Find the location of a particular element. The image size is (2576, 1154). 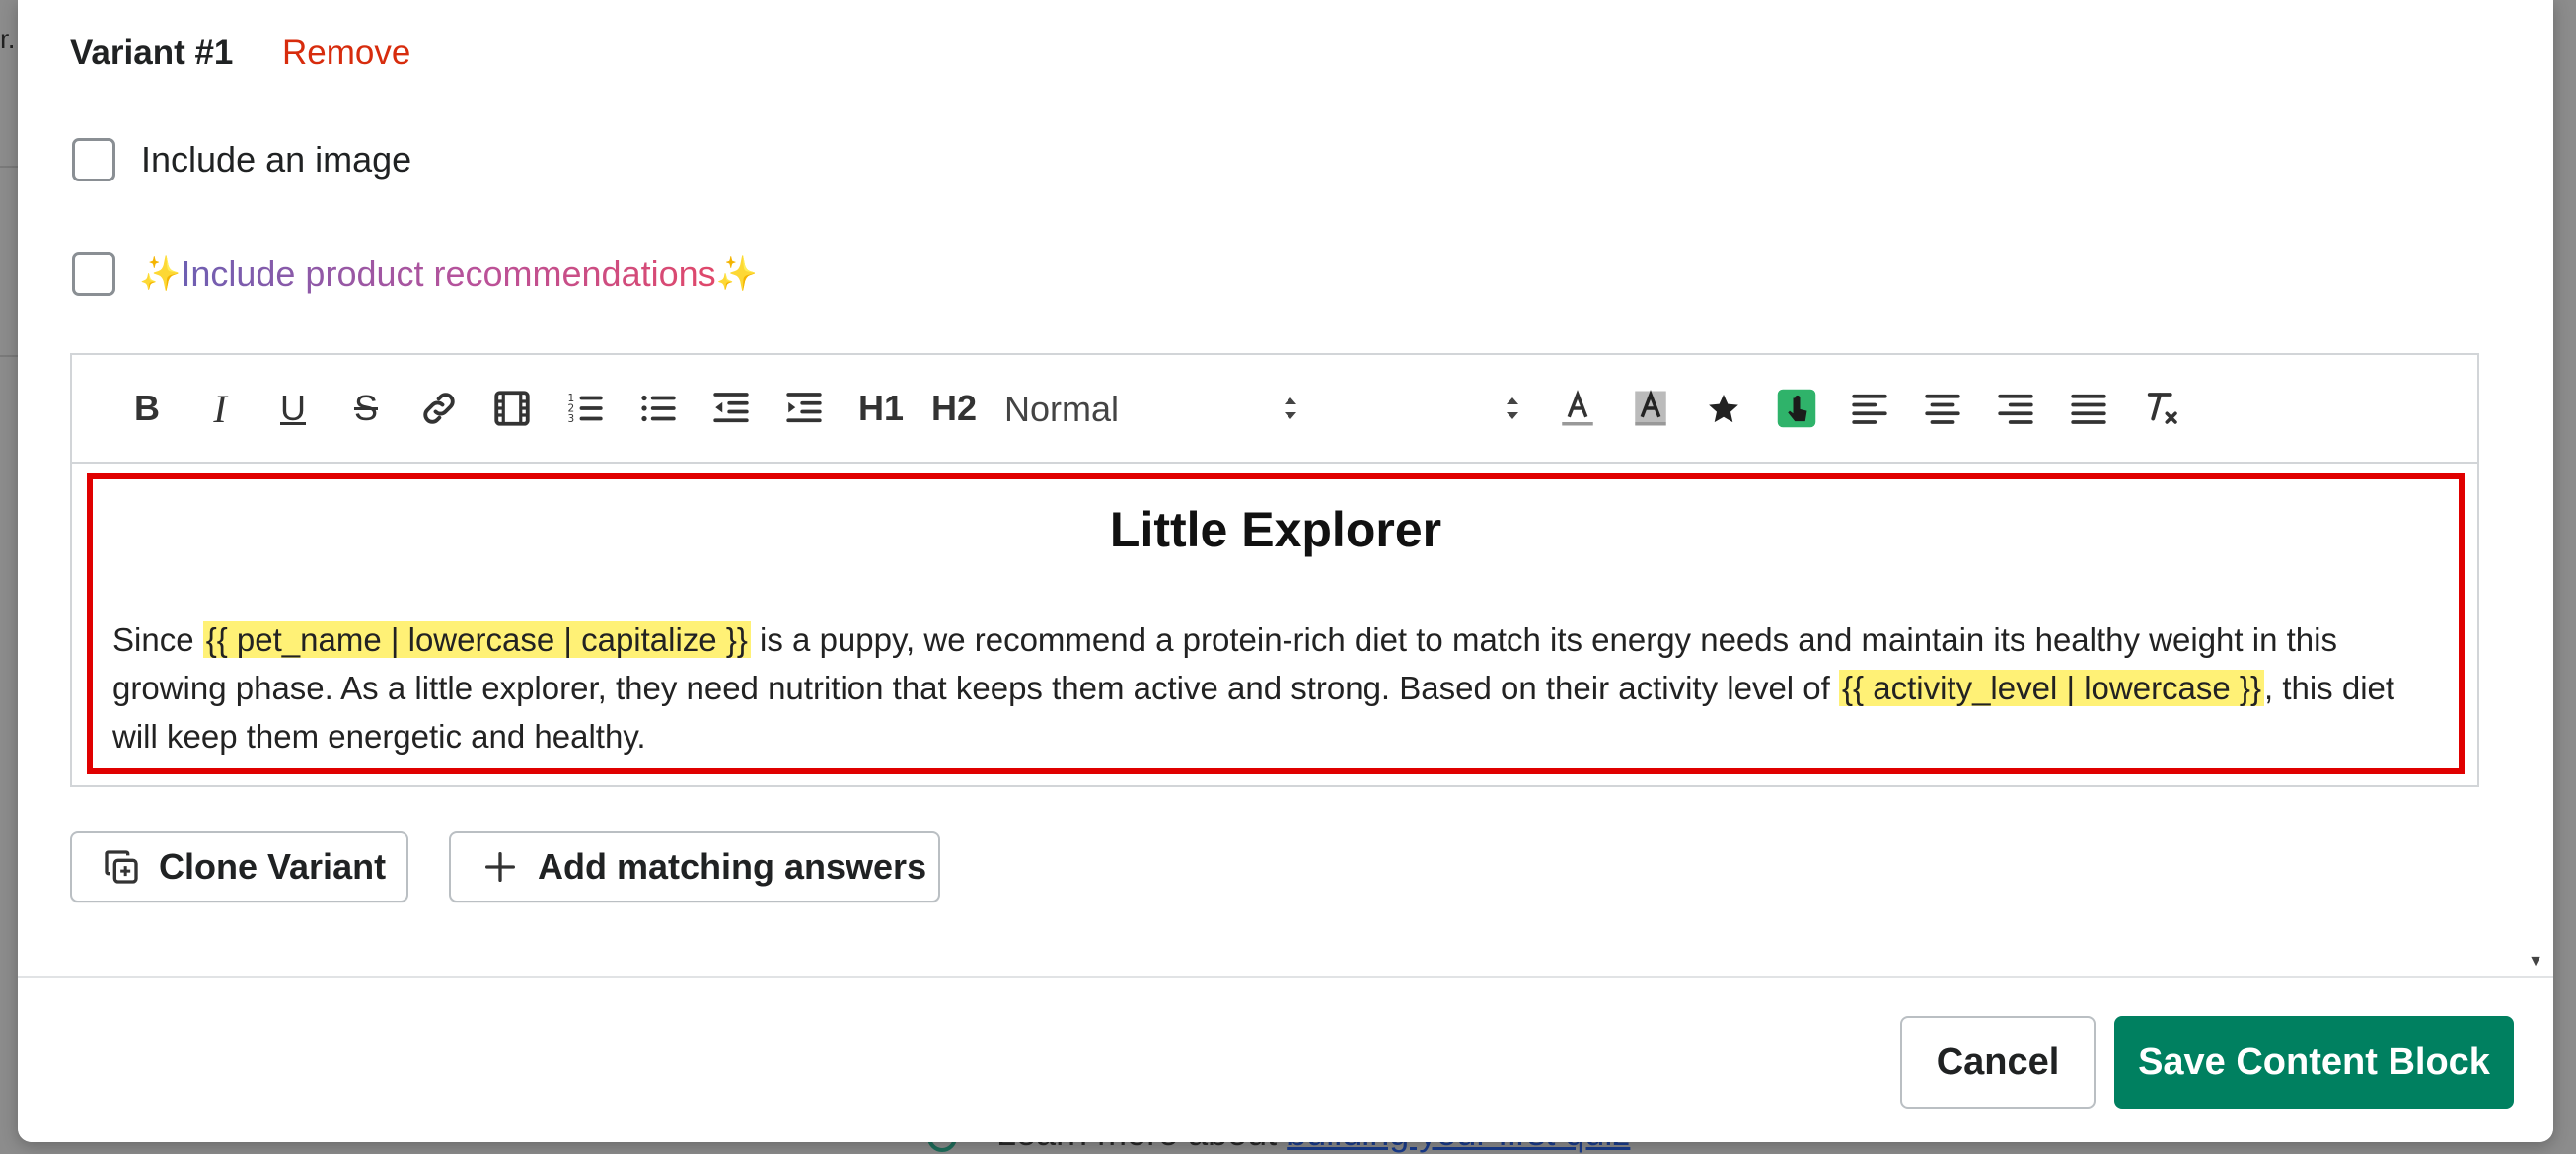

text-color-icon is located at coordinates (1577, 408).